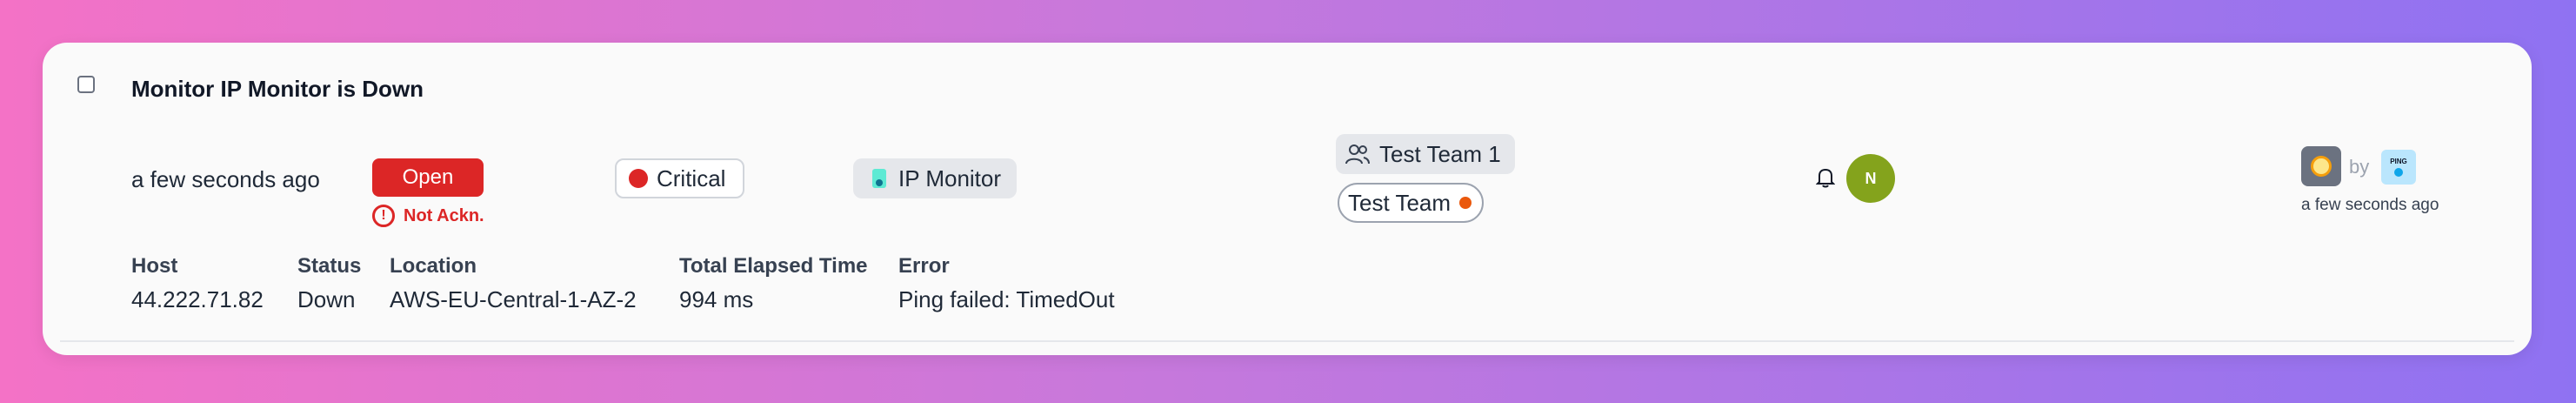 The width and height of the screenshot is (2576, 403). What do you see at coordinates (638, 178) in the screenshot?
I see `severity-dot-icon` at bounding box center [638, 178].